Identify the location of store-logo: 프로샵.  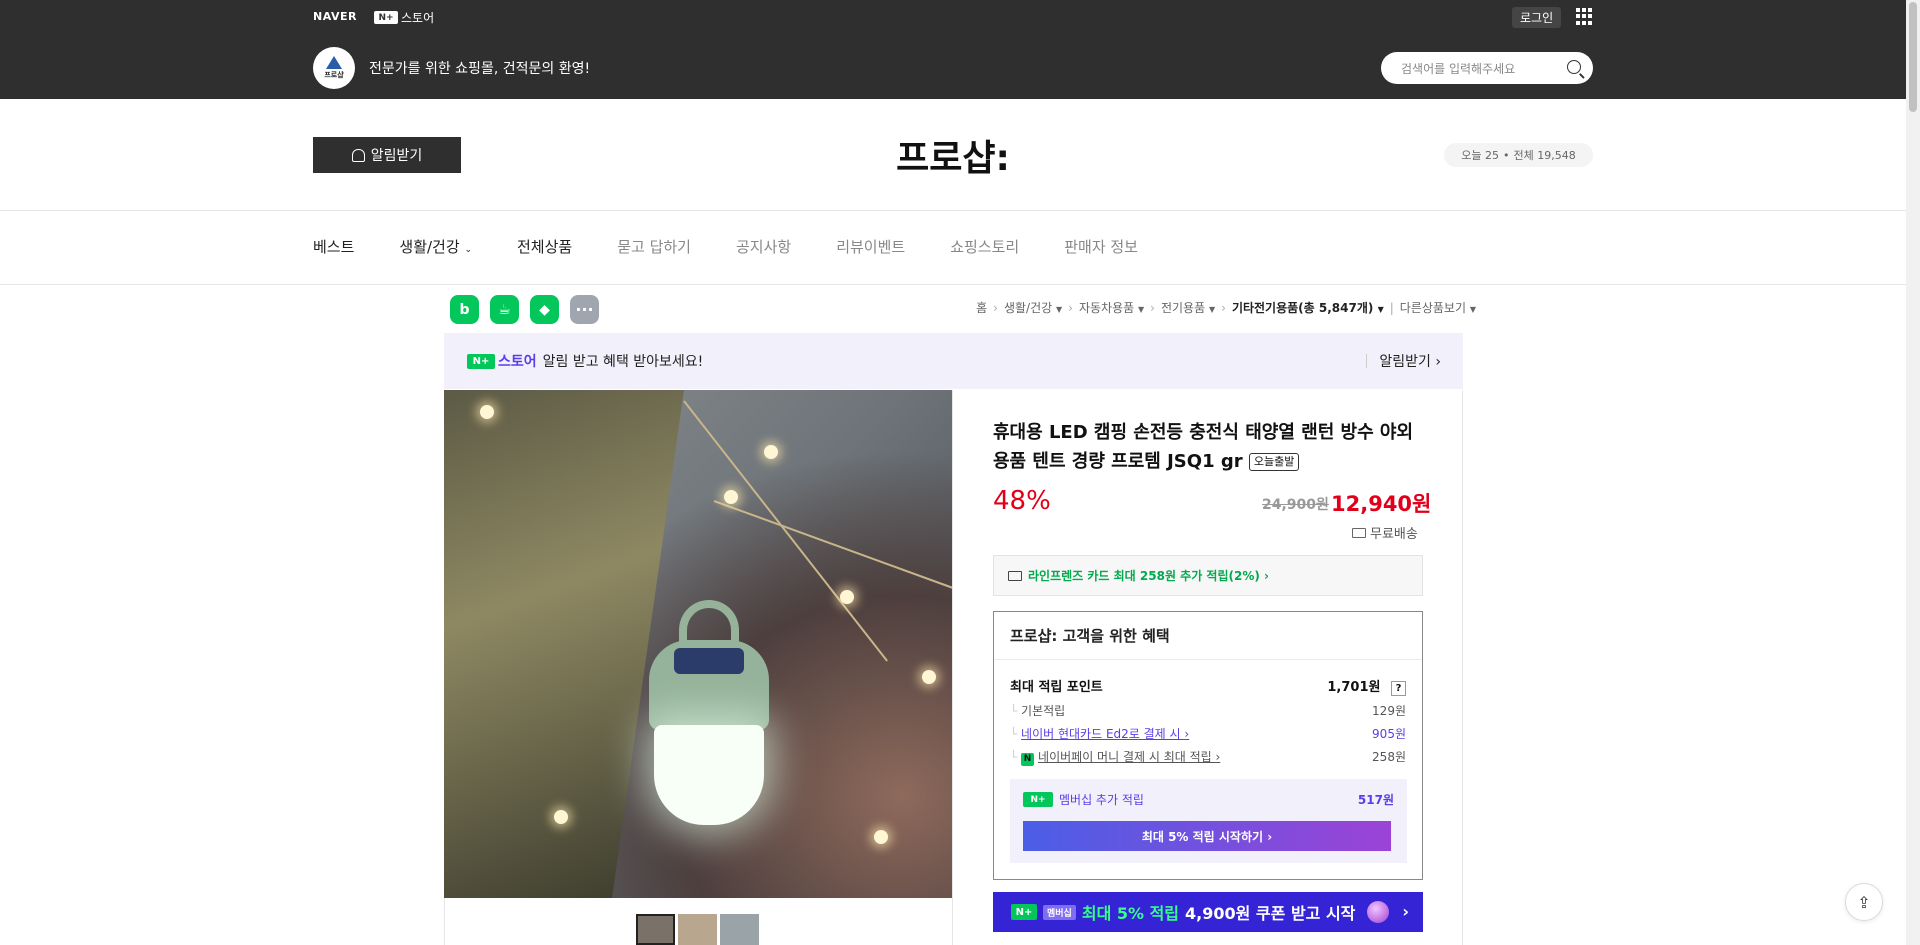
(334, 68).